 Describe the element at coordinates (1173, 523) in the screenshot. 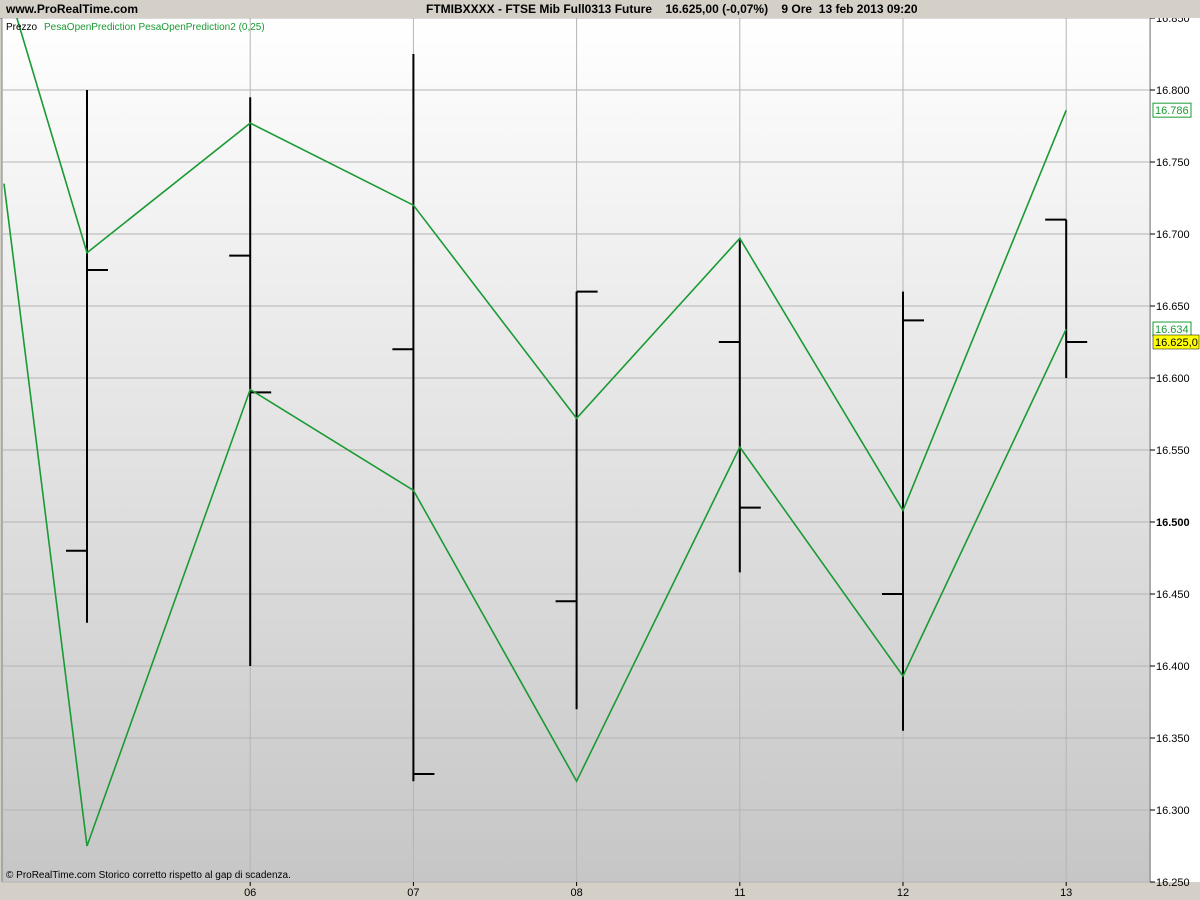

I see `y-tick-label: 16.500` at that location.